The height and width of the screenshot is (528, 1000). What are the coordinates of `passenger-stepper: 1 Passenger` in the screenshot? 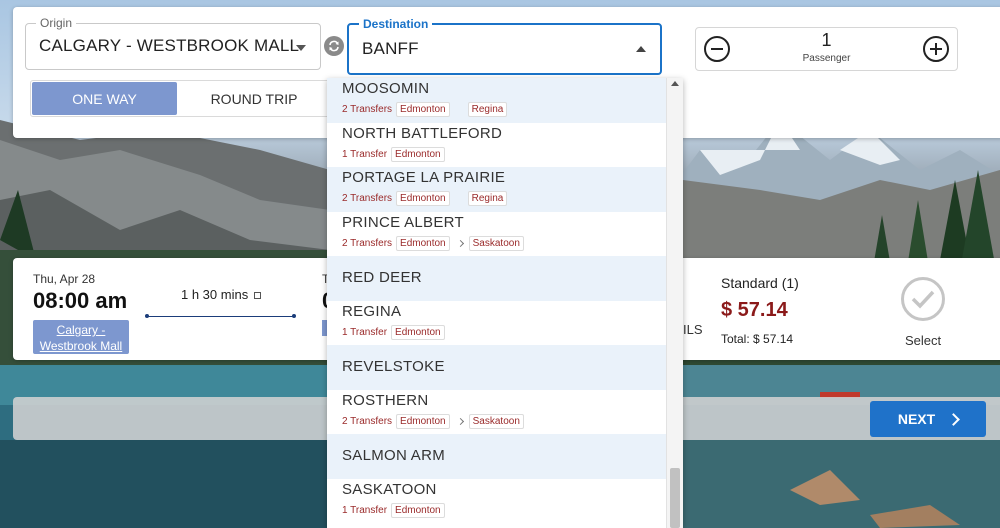 It's located at (826, 49).